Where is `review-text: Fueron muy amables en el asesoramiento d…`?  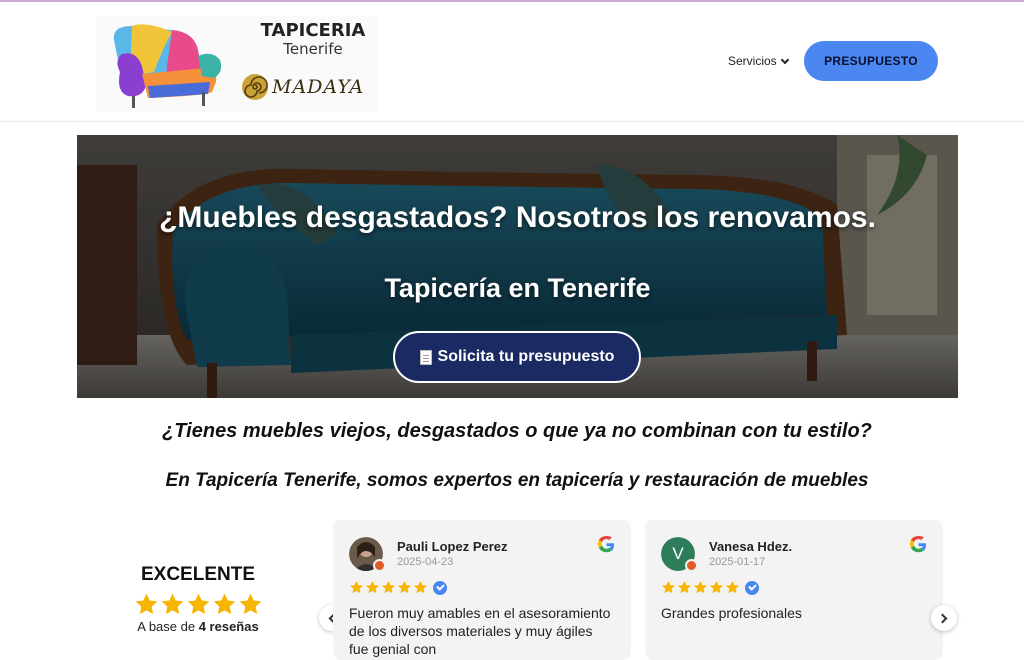 review-text: Fueron muy amables en el asesoramiento d… is located at coordinates (480, 631).